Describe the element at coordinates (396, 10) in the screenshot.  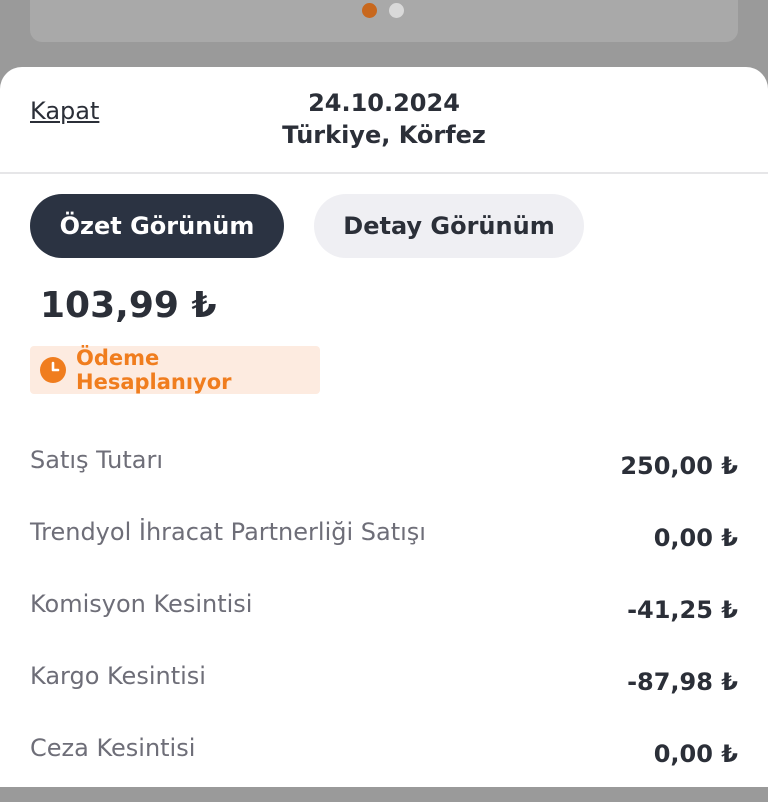
I see `carousel-dot-inactive` at that location.